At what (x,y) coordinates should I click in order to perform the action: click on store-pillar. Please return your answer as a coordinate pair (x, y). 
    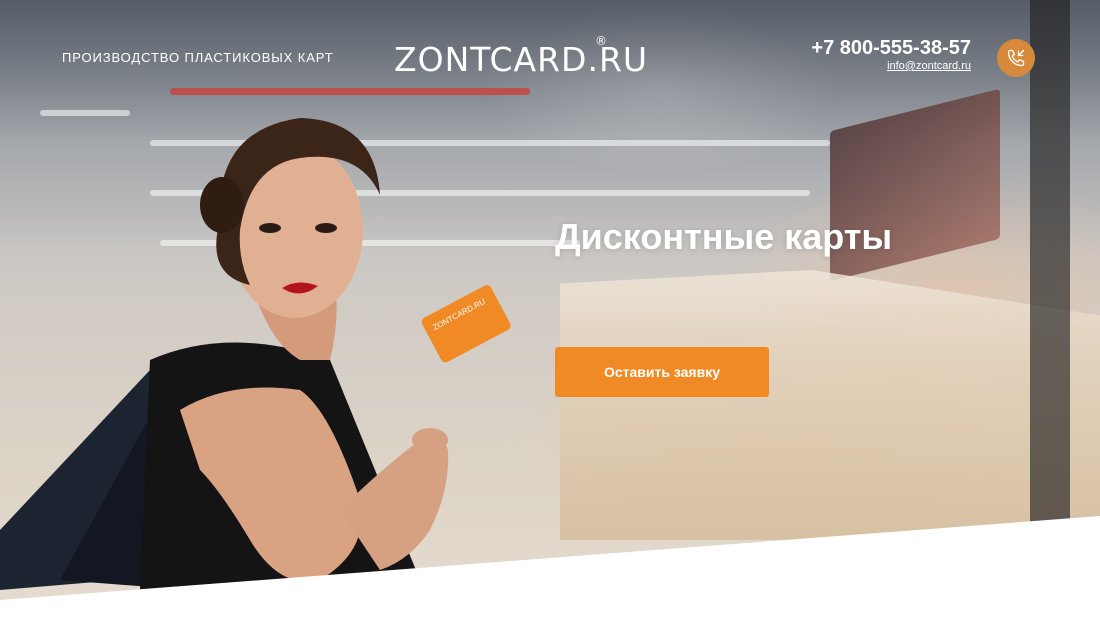
    Looking at the image, I should click on (1050, 280).